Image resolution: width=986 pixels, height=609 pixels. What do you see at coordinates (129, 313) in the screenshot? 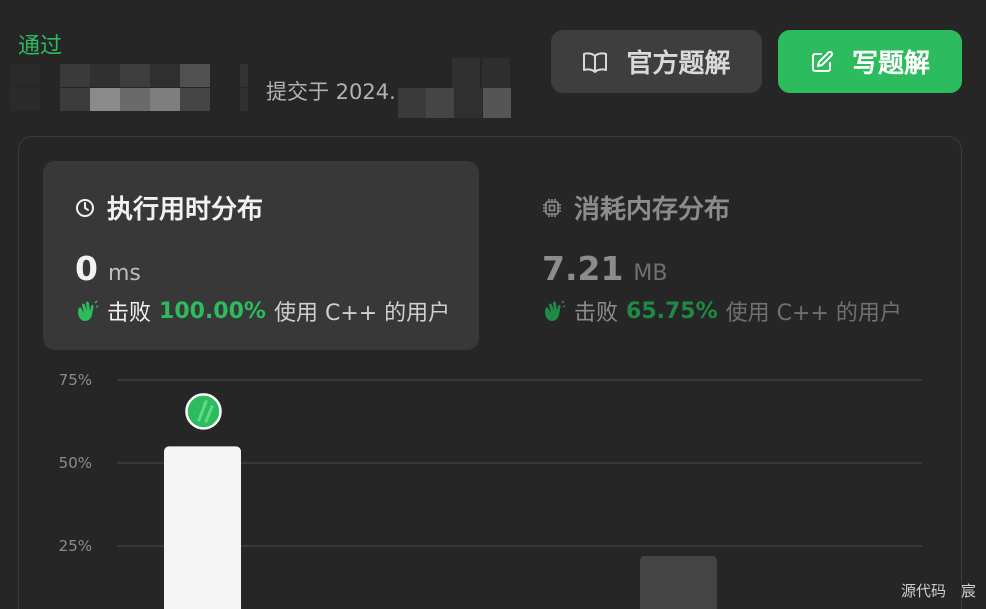
I see `runtime-beats-label: 击败` at bounding box center [129, 313].